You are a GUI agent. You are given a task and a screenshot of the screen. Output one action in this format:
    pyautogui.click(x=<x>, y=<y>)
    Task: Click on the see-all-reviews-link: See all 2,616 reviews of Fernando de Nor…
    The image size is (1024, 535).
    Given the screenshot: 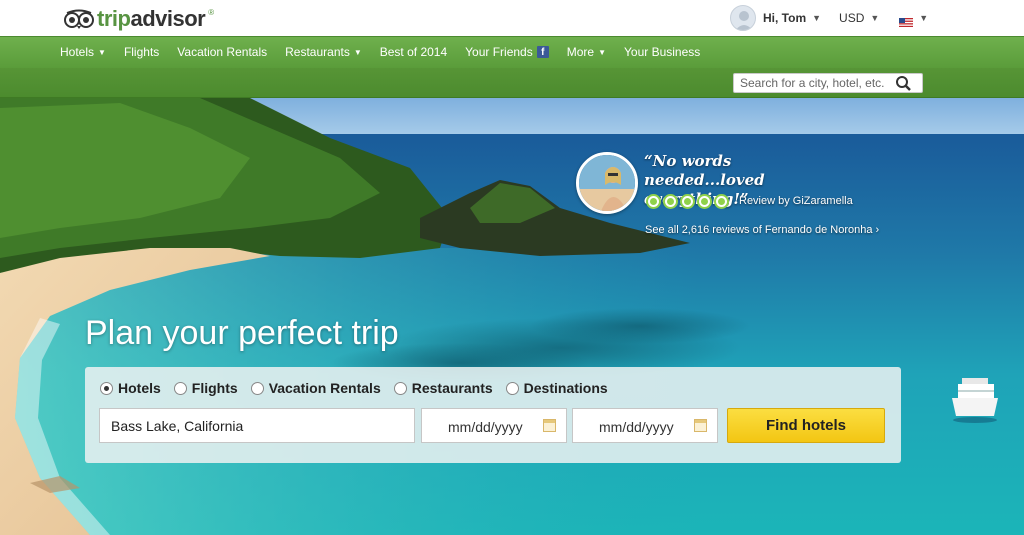 What is the action you would take?
    pyautogui.click(x=762, y=230)
    